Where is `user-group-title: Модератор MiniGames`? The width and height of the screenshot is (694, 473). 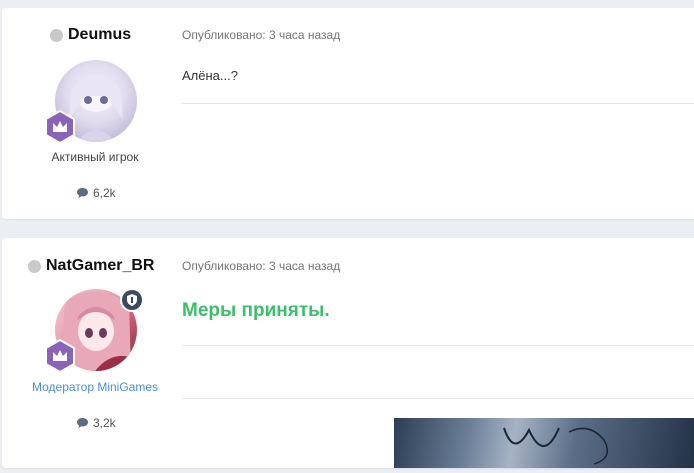 user-group-title: Модератор MiniGames is located at coordinates (95, 387).